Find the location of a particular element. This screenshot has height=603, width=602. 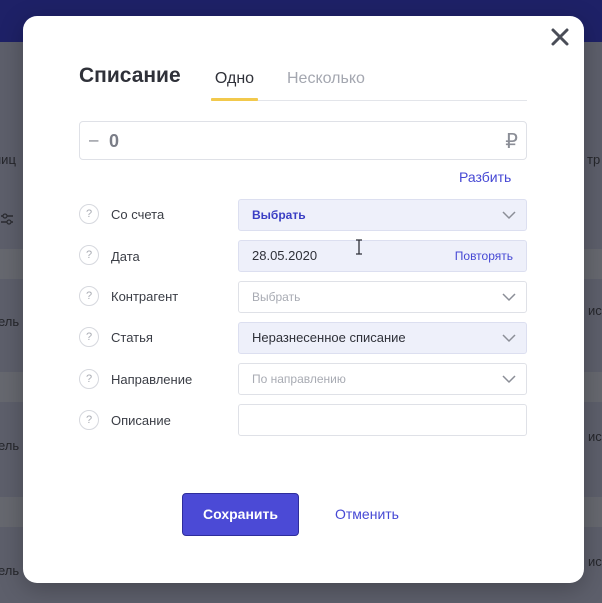

amount-value: 0 is located at coordinates (114, 141).